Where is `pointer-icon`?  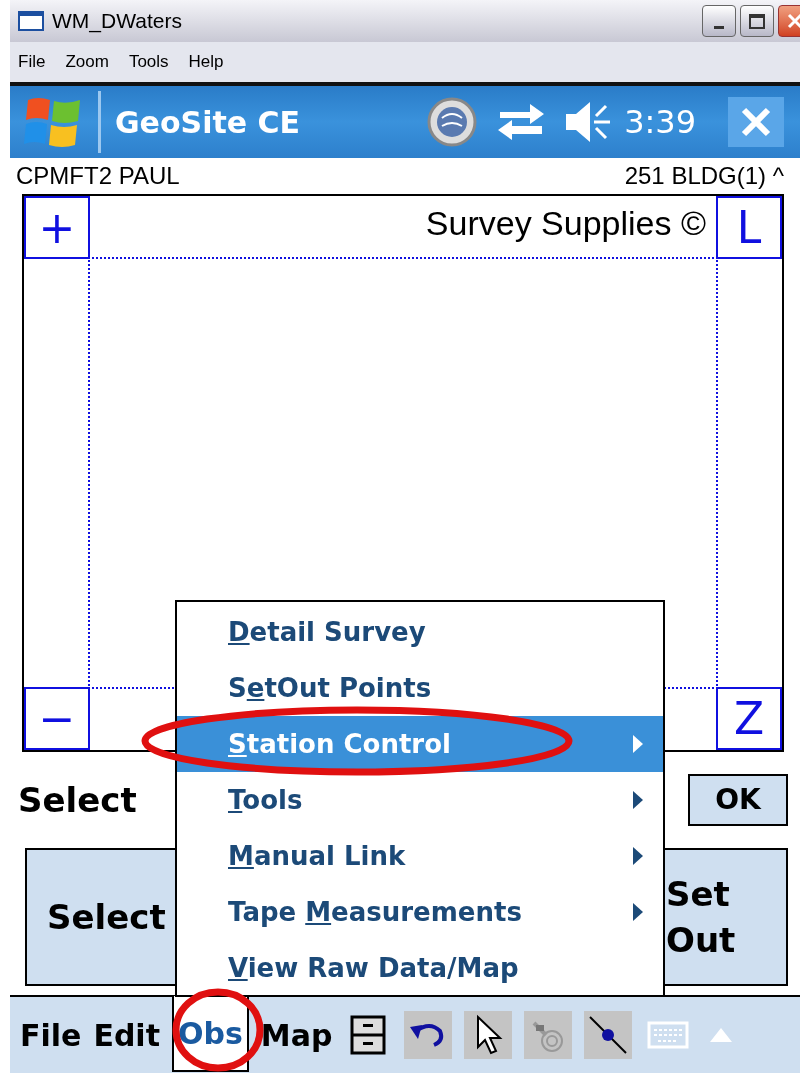
pointer-icon is located at coordinates (488, 1035).